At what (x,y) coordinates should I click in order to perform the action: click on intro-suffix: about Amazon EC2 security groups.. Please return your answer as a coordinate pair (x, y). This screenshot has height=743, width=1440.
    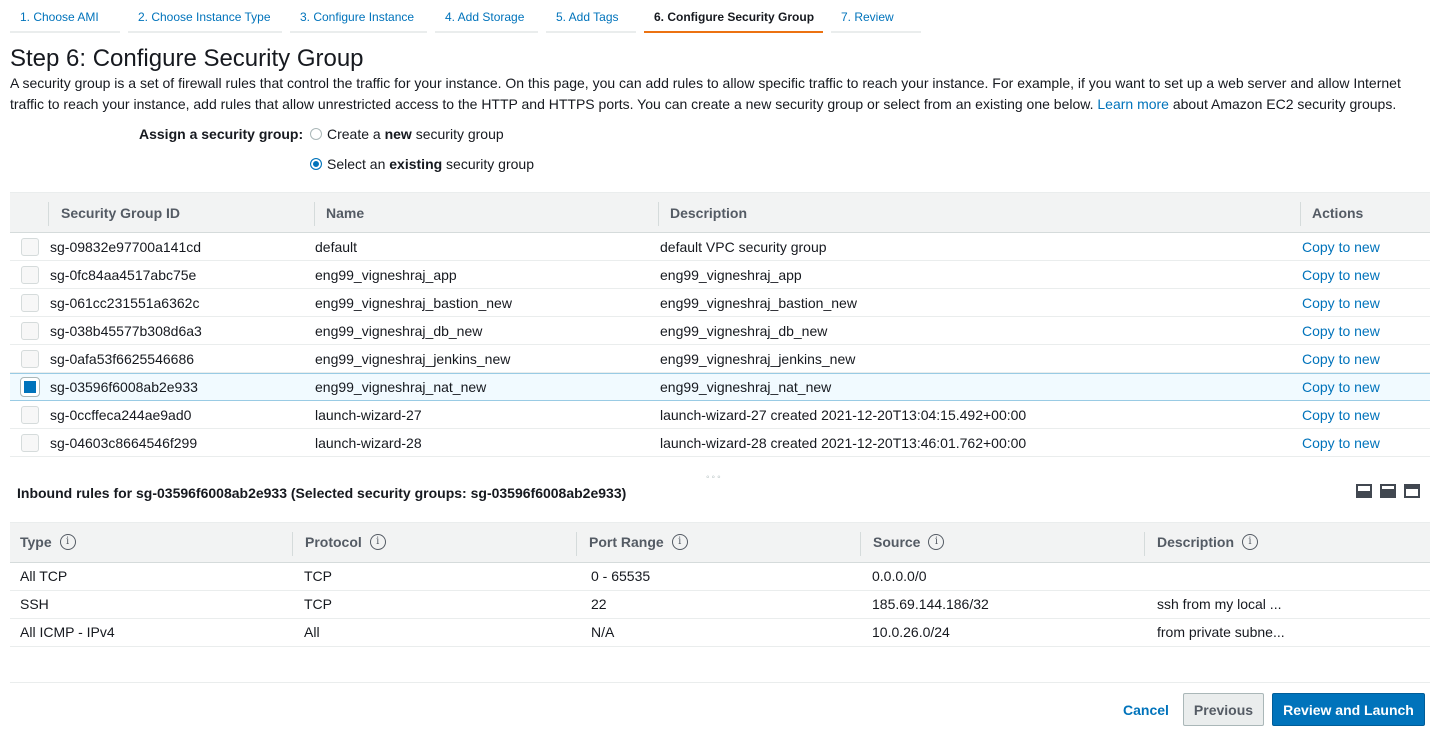
    Looking at the image, I should click on (1284, 104).